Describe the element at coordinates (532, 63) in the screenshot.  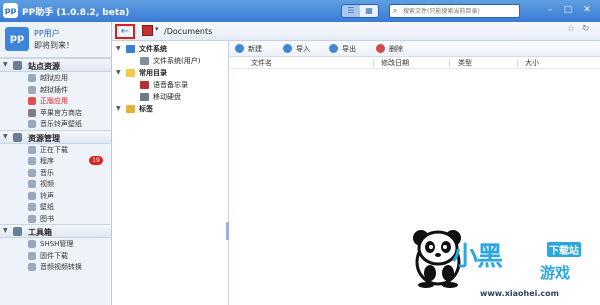
I see `column-header-size: 大小` at that location.